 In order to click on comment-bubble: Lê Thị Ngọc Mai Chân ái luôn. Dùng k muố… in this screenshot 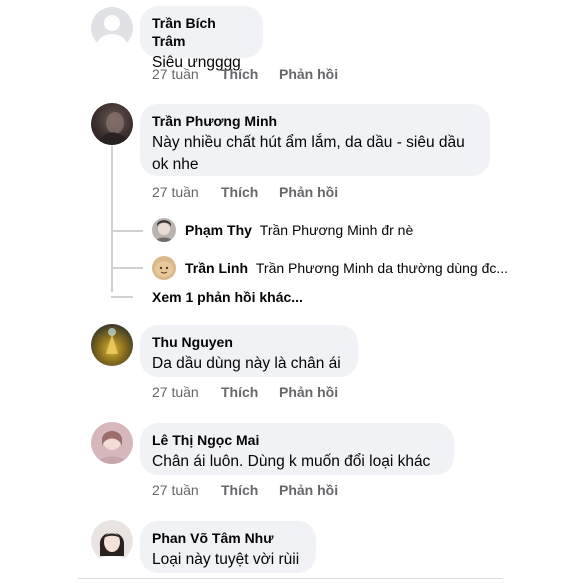, I will do `click(297, 449)`.